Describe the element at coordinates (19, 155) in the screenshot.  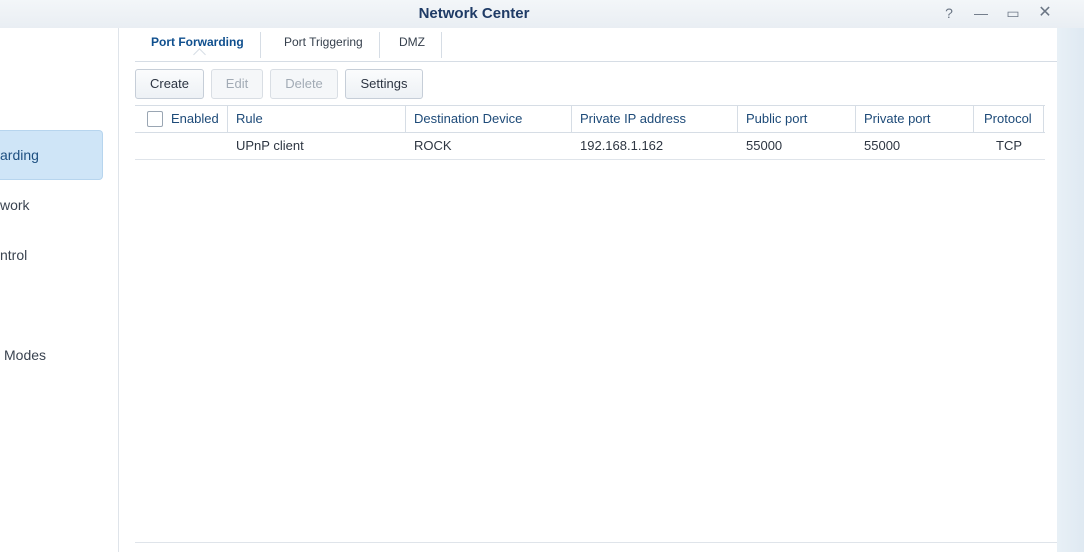
I see `sidebar-item-label: arding` at that location.